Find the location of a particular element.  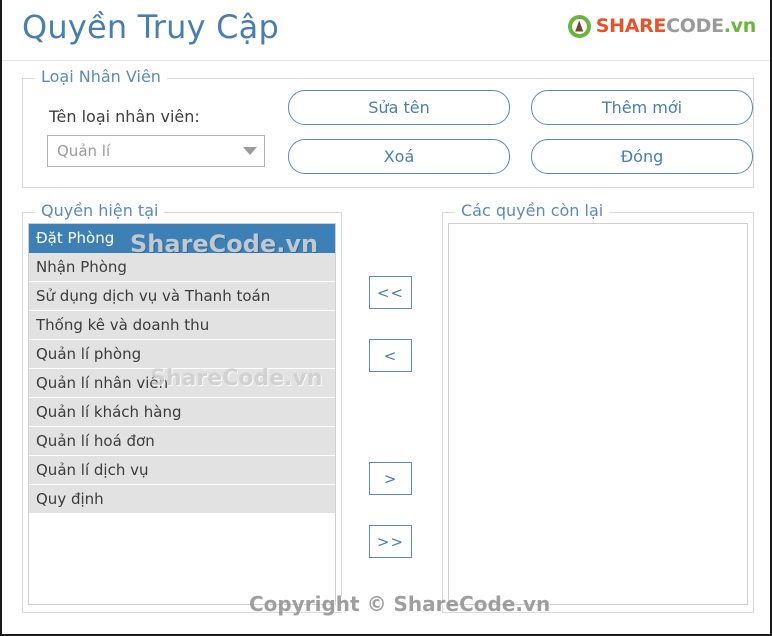

move-all-right-button: >> is located at coordinates (390, 541).